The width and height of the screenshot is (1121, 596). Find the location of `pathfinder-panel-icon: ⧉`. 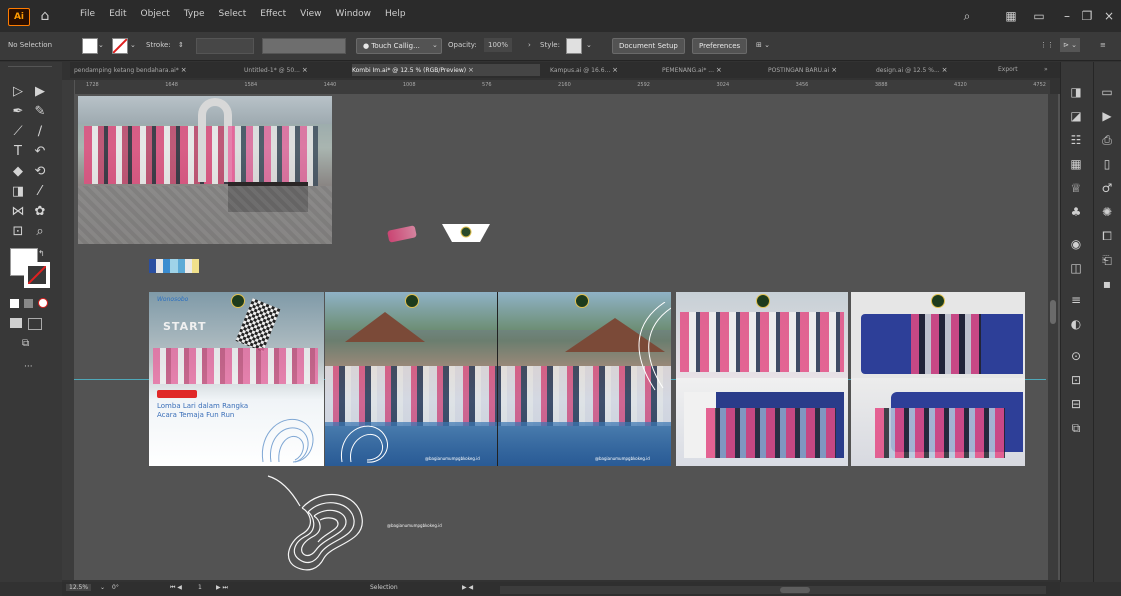

pathfinder-panel-icon: ⧉ is located at coordinates (1076, 428).